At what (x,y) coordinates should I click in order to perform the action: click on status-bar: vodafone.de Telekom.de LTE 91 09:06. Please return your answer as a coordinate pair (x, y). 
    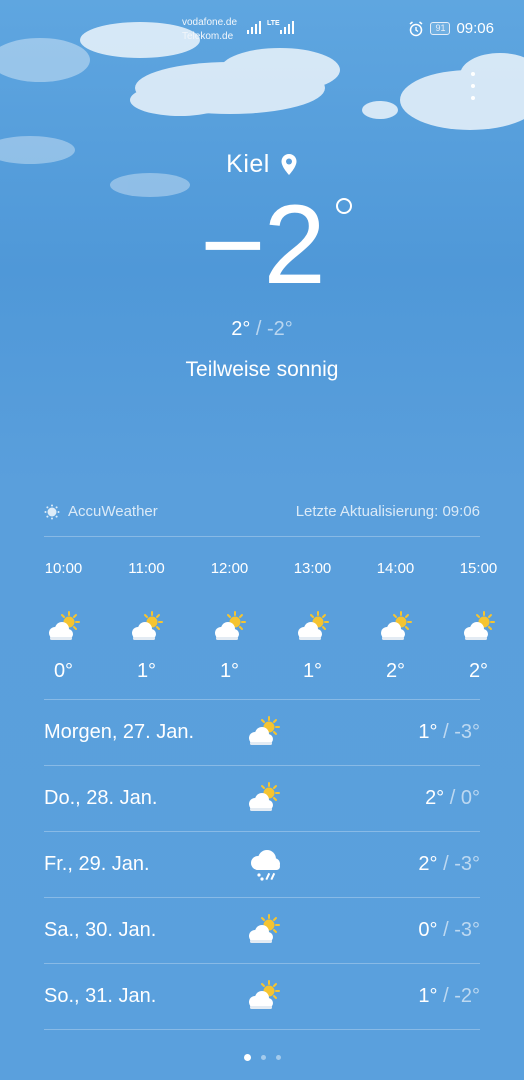
    Looking at the image, I should click on (262, 30).